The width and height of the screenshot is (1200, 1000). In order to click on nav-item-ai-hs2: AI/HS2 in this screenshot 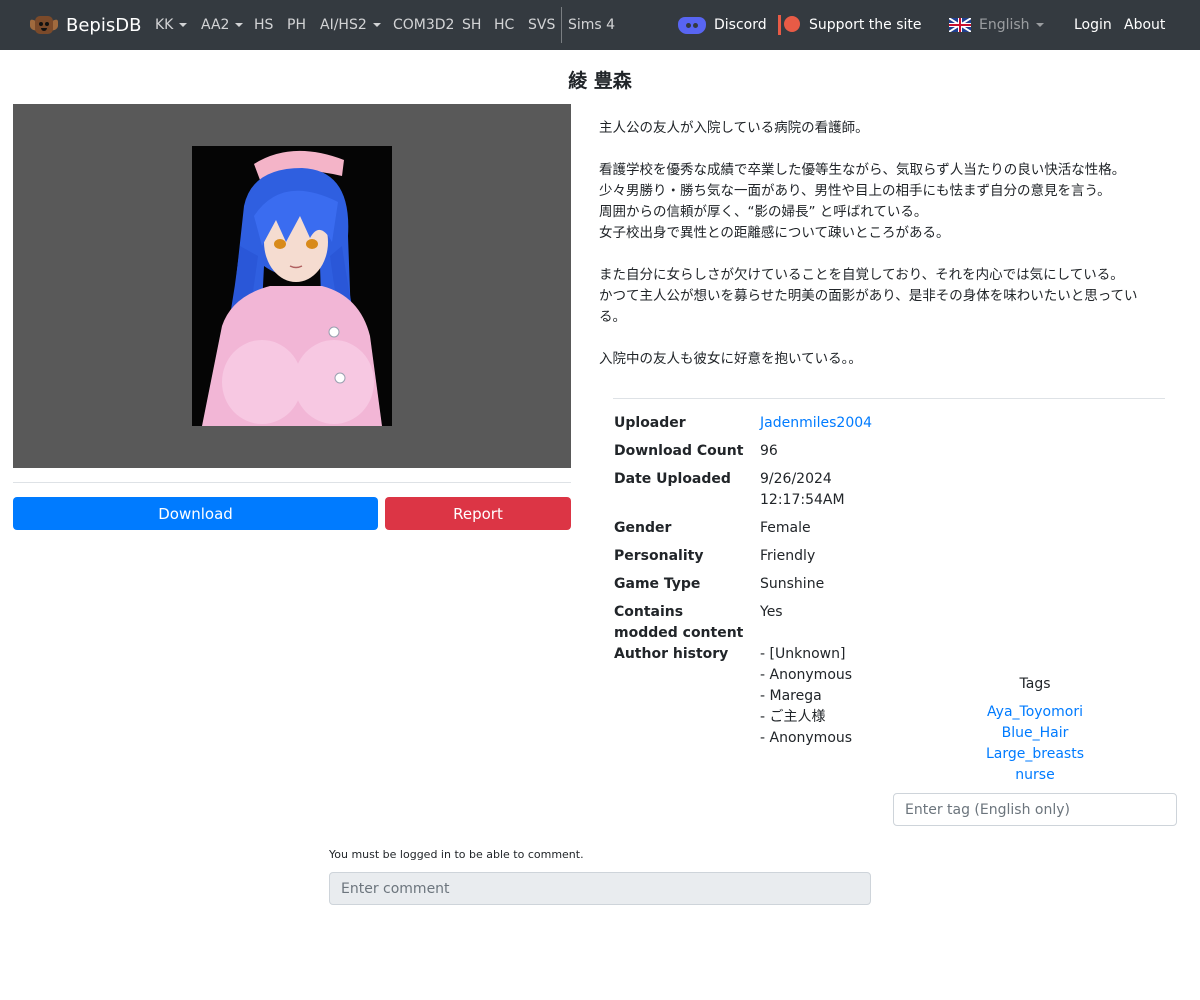, I will do `click(350, 25)`.